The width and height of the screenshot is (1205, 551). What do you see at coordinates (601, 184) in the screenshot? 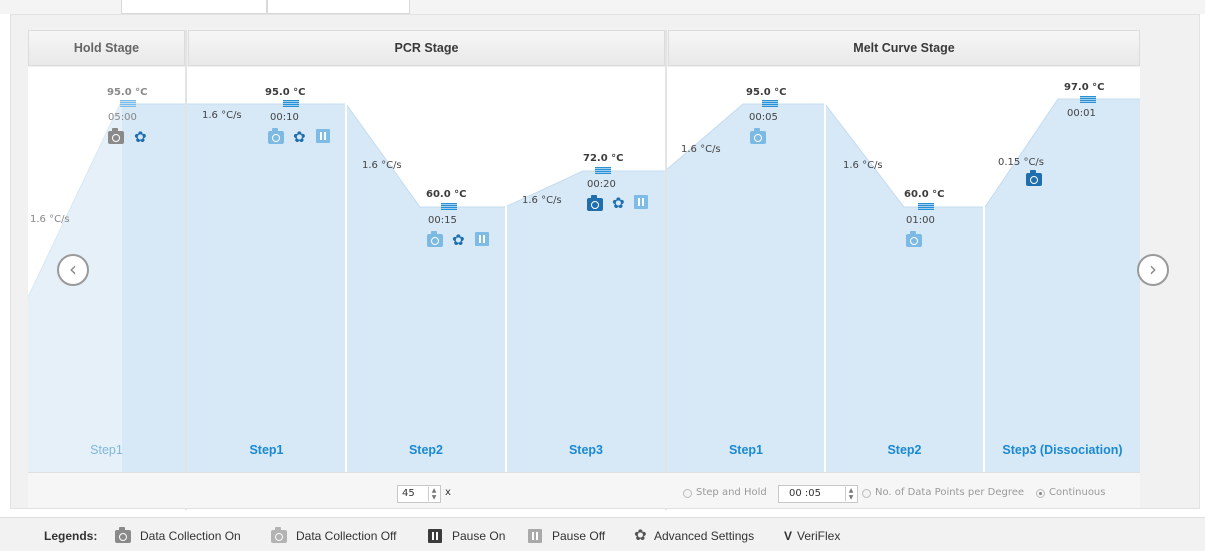
I see `pcr-step3-time: 00:20` at bounding box center [601, 184].